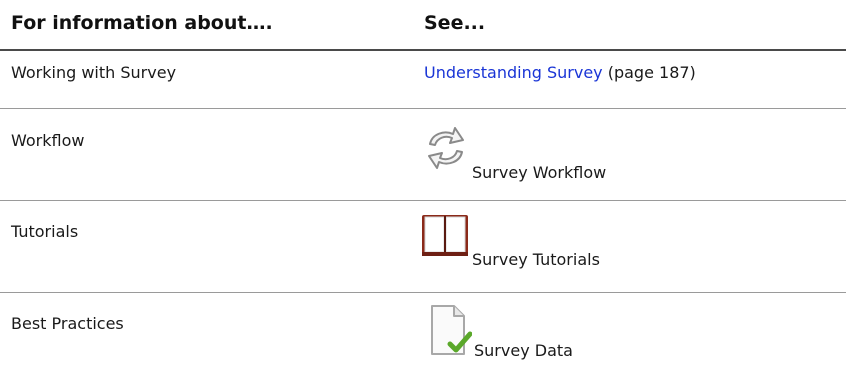 This screenshot has height=384, width=846. What do you see at coordinates (423, 50) in the screenshot?
I see `header-rule` at bounding box center [423, 50].